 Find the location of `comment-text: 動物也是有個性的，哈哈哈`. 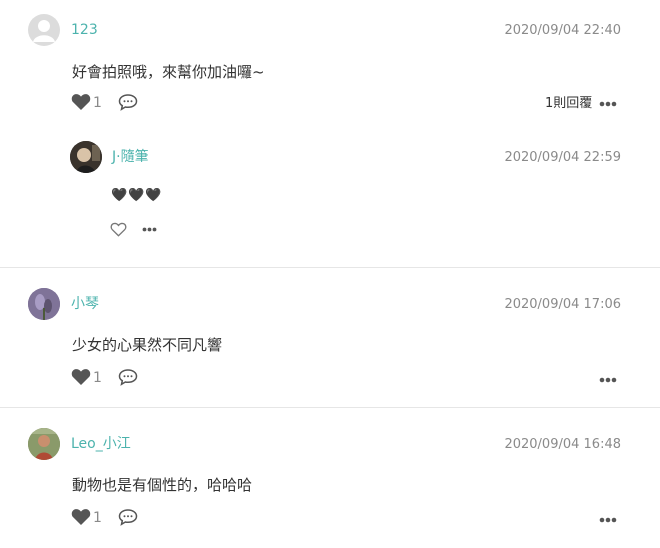

comment-text: 動物也是有個性的，哈哈哈 is located at coordinates (162, 485).